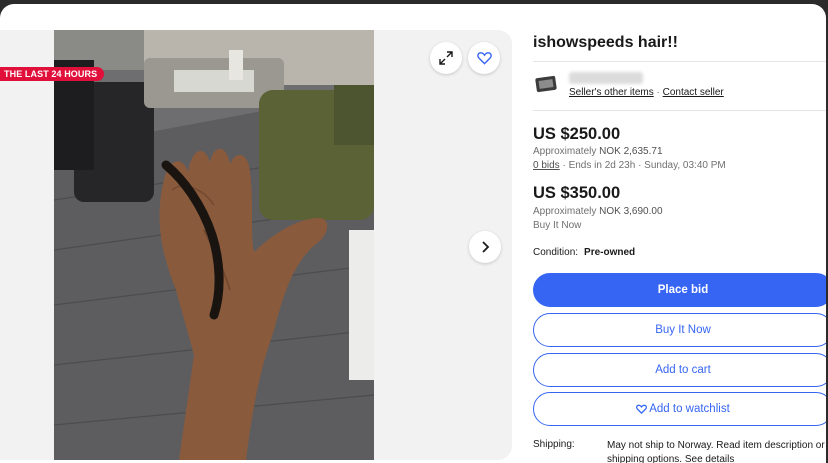 This screenshot has height=463, width=828. Describe the element at coordinates (644, 165) in the screenshot. I see `ends-text: · Ends in 2d 23h · Sunday, 03:40 PM` at that location.